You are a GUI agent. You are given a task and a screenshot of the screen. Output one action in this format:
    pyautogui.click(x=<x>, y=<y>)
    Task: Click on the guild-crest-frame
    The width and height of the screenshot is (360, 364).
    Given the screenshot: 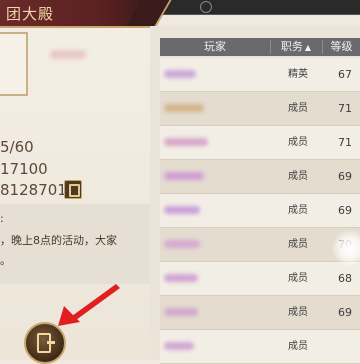 What is the action you would take?
    pyautogui.click(x=14, y=64)
    